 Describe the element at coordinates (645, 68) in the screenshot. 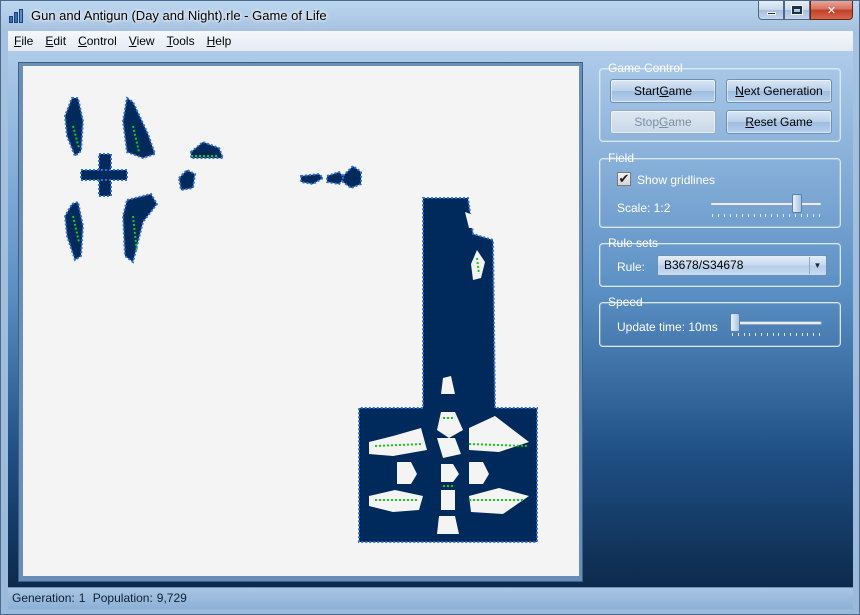

I see `game-control-title: Game Control` at that location.